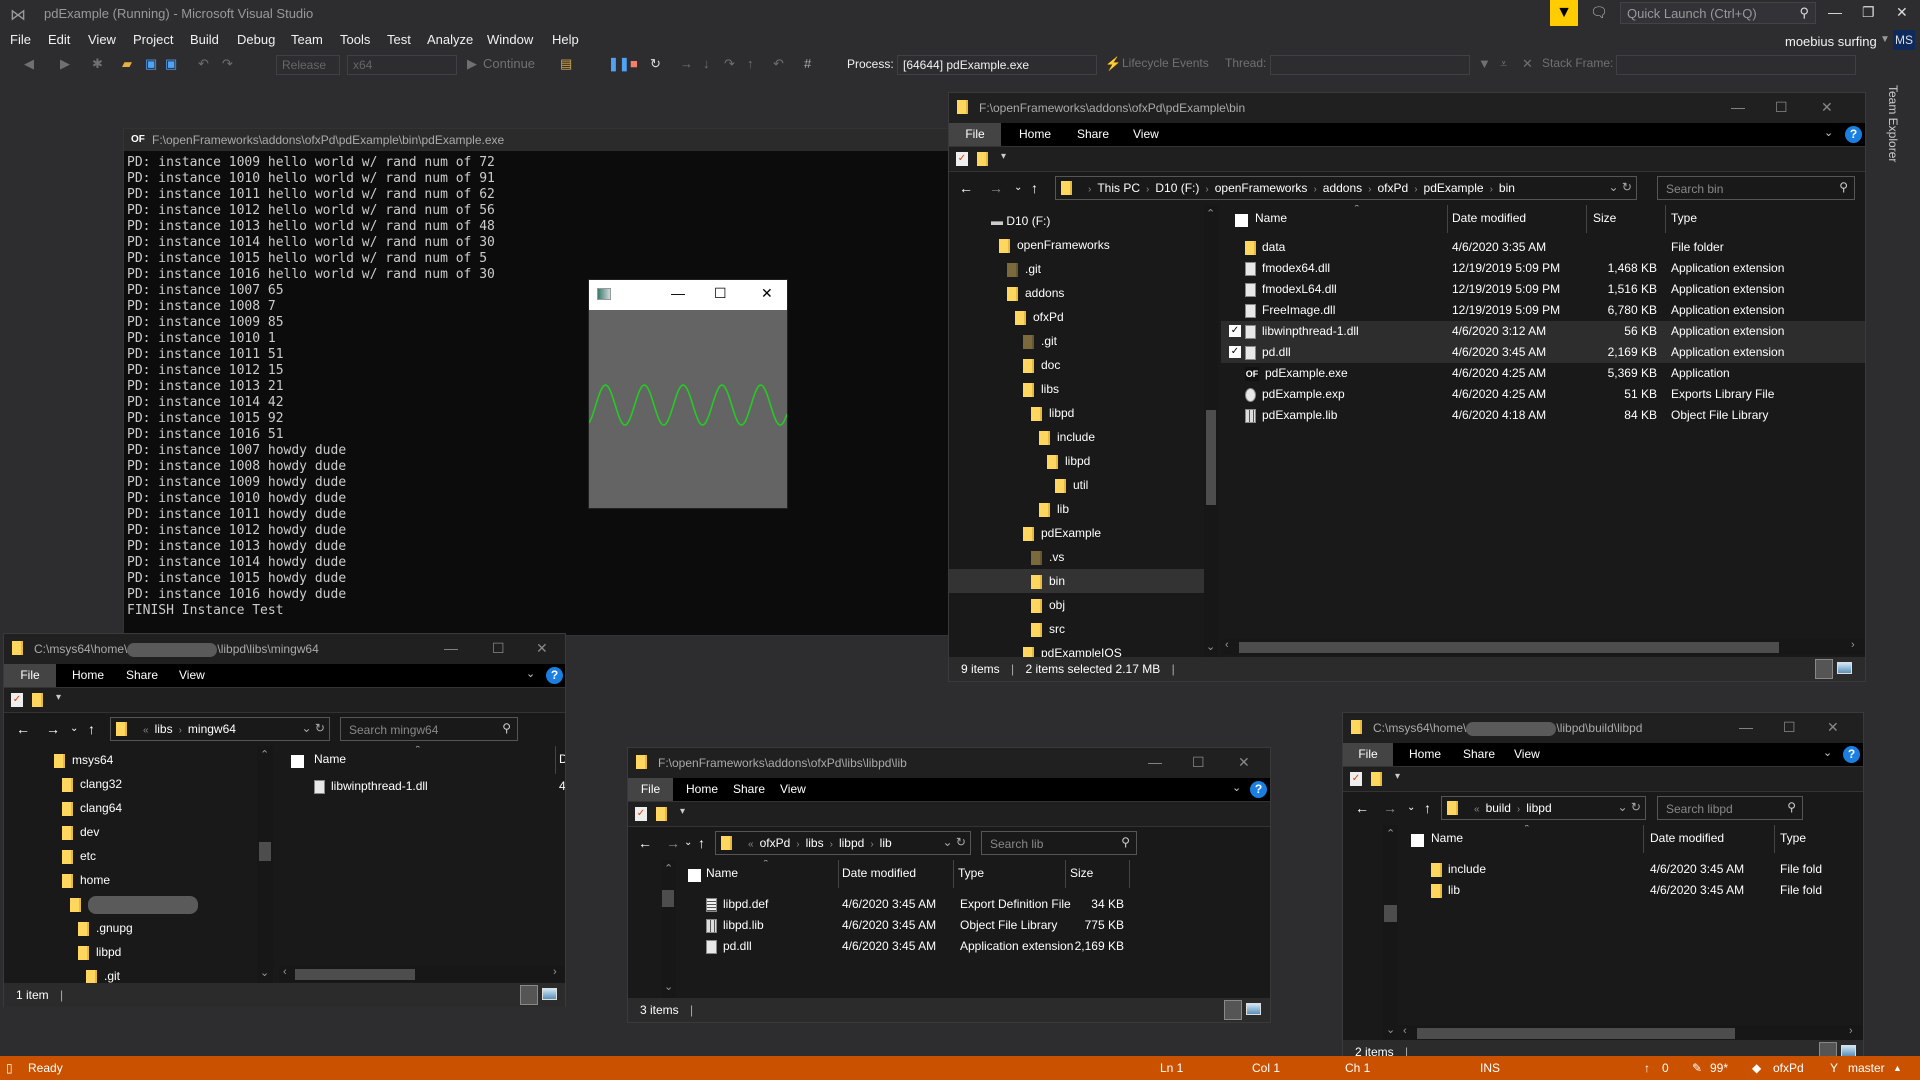  I want to click on push-arrow-icon: ↑, so click(1647, 1068).